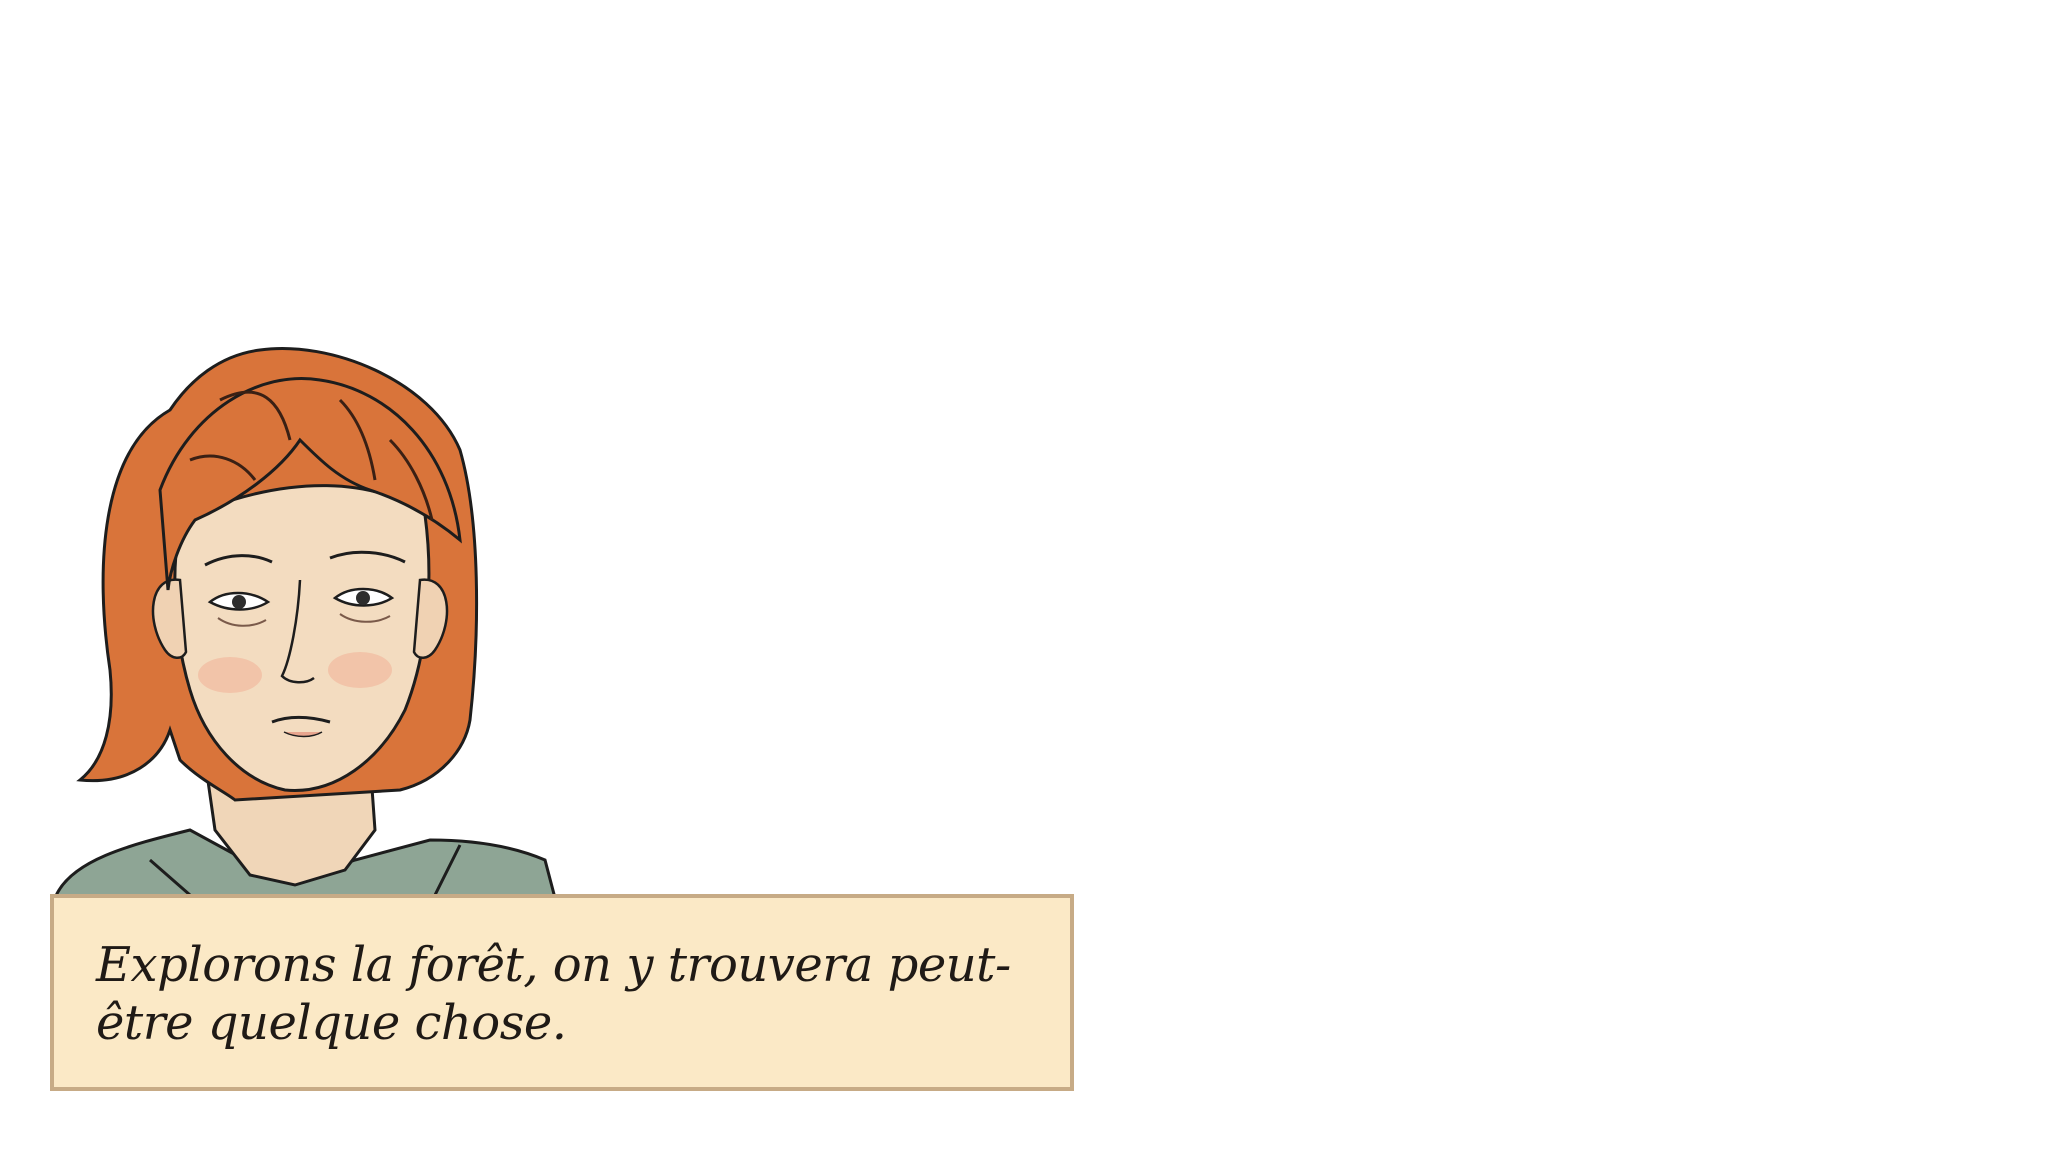 This screenshot has width=2048, height=1152. I want to click on character-portrait, so click(304, 623).